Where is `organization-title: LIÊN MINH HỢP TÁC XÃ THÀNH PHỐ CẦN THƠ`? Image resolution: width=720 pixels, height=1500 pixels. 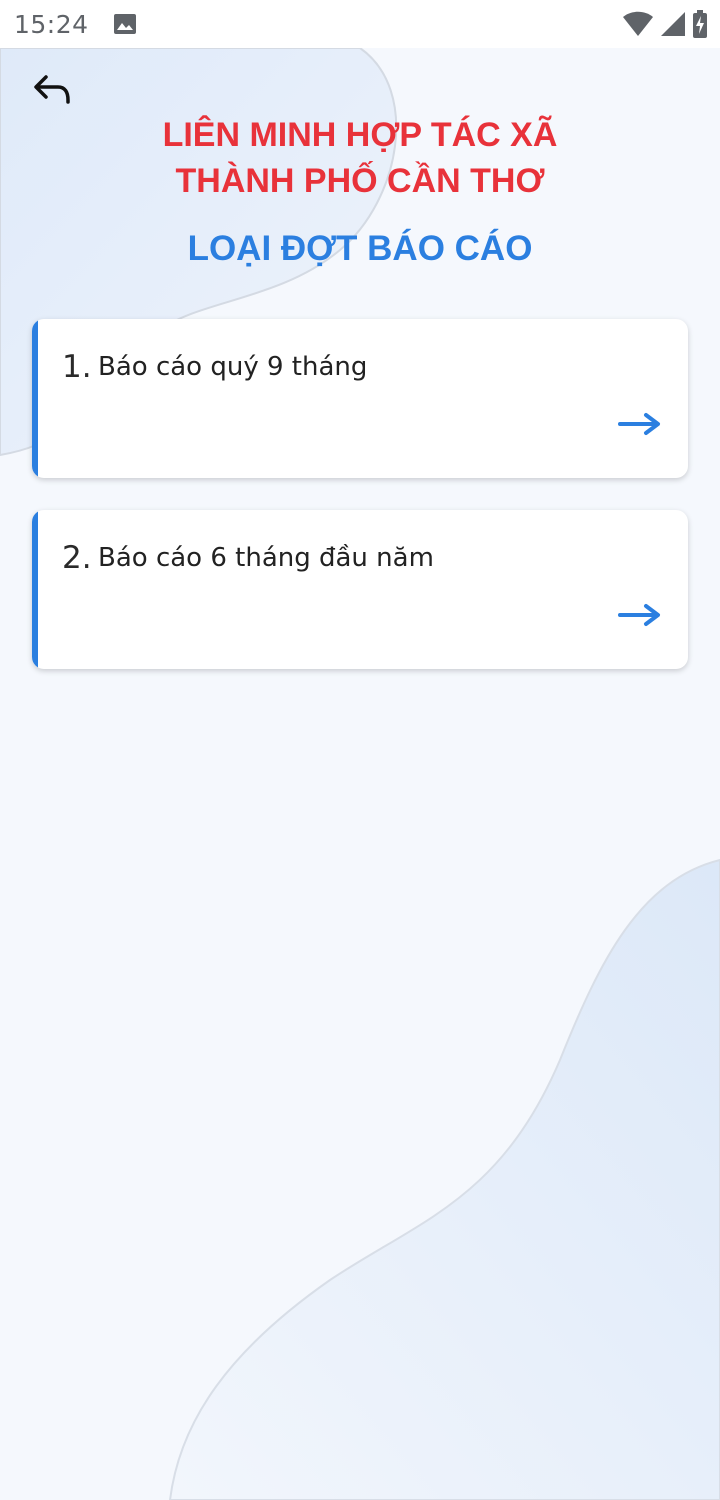
organization-title: LIÊN MINH HỢP TÁC XÃ THÀNH PHỐ CẦN THƠ is located at coordinates (360, 158).